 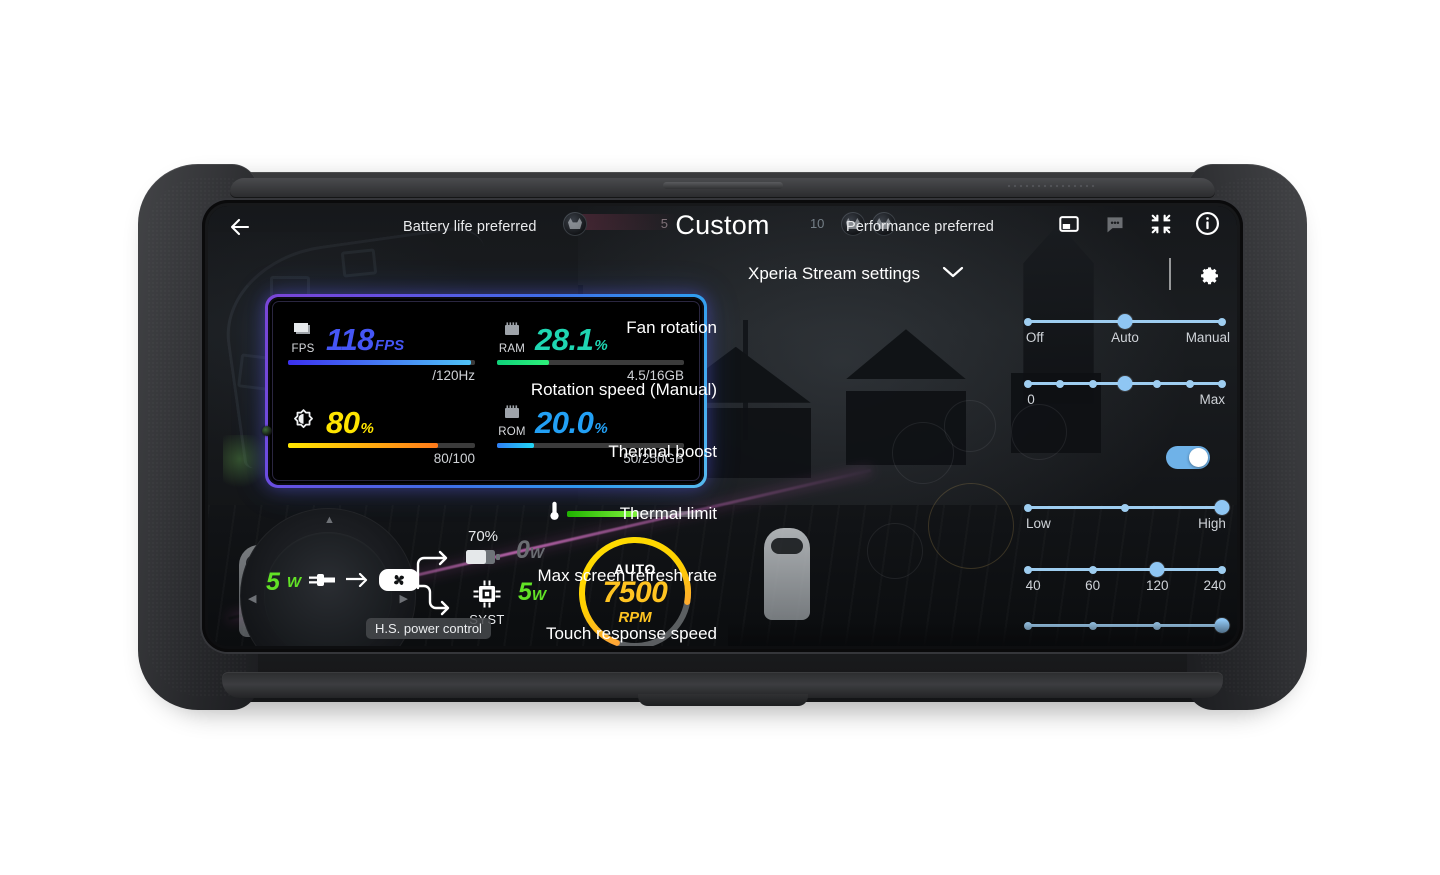 What do you see at coordinates (357, 582) in the screenshot?
I see `arrow-right-icon` at bounding box center [357, 582].